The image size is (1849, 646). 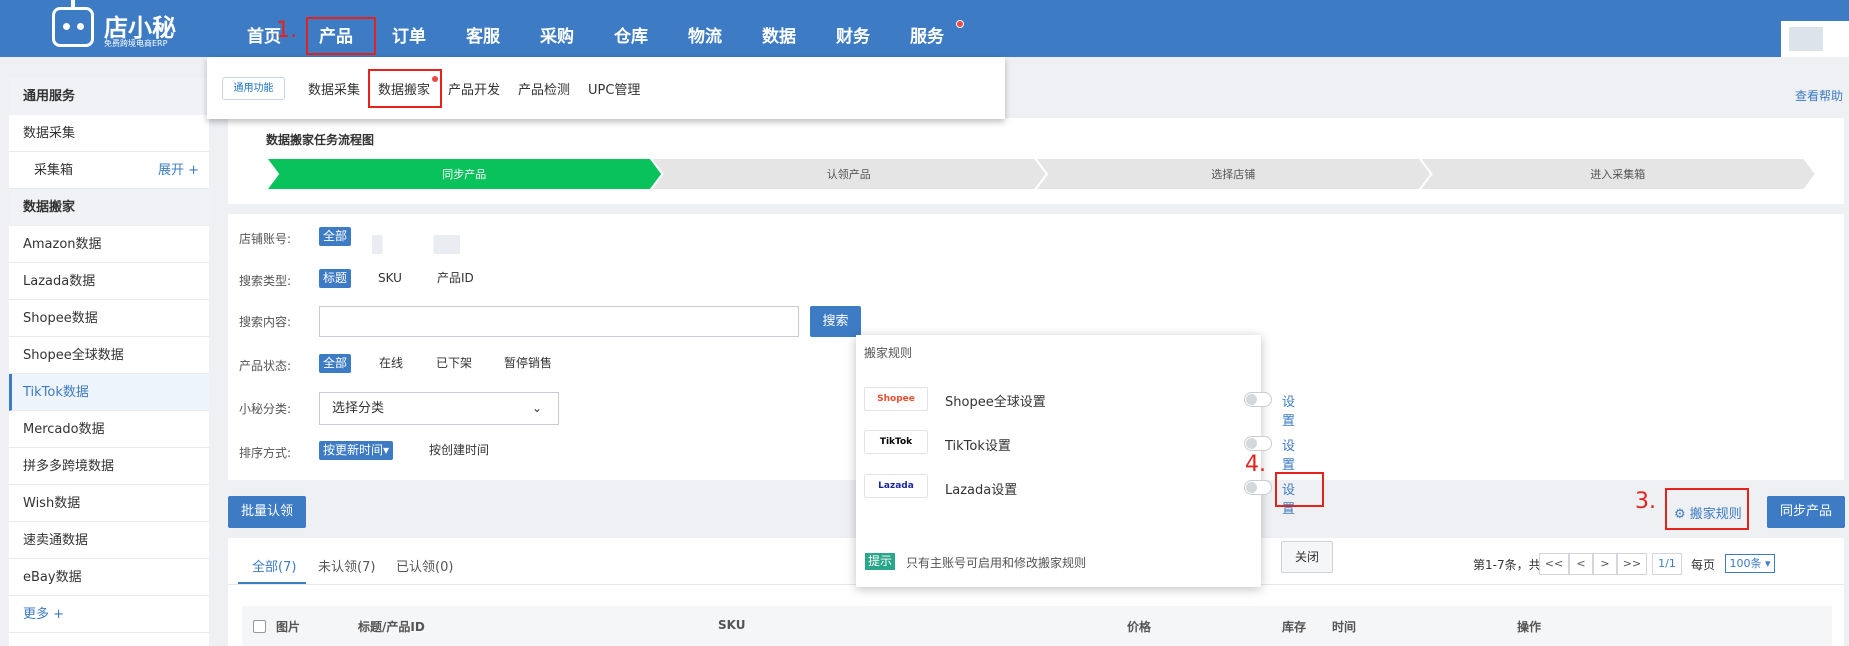 I want to click on expand-toggle: 展开 +, so click(x=178, y=170).